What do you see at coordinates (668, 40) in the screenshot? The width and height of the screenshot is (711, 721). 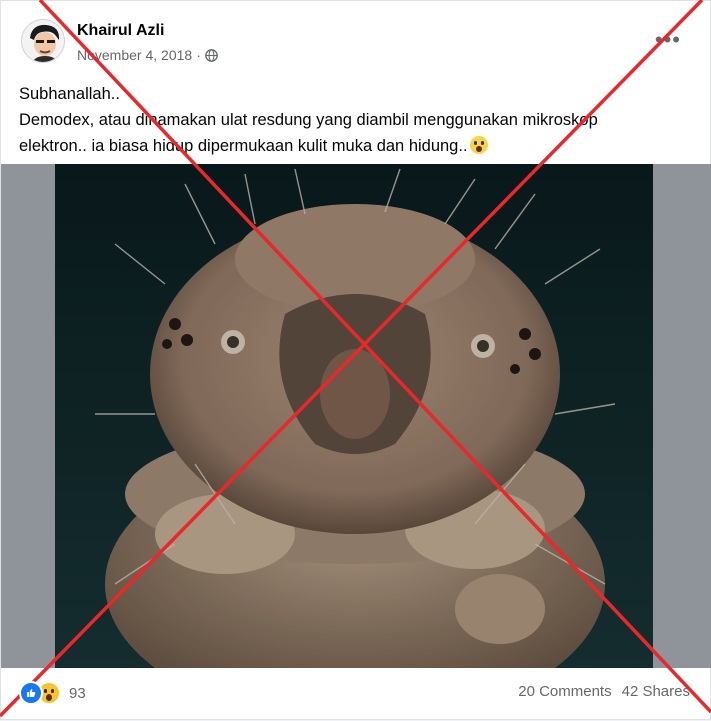 I see `more-options-icon: •••` at bounding box center [668, 40].